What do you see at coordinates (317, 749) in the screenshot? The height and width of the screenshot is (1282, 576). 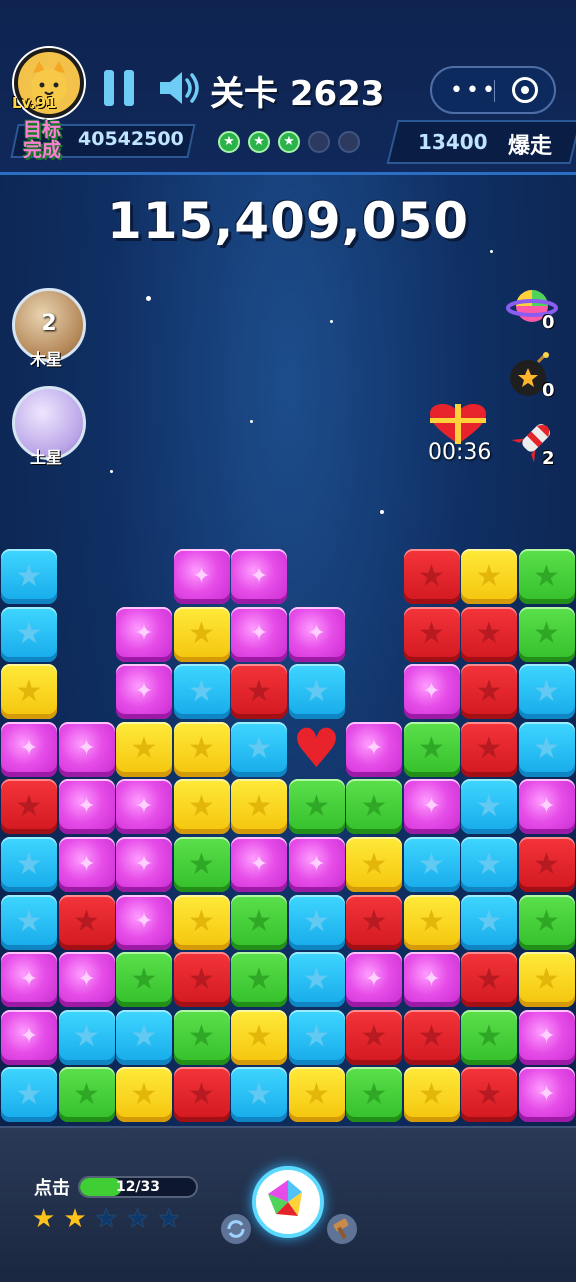 I see `heart-gift-tile: ♥` at bounding box center [317, 749].